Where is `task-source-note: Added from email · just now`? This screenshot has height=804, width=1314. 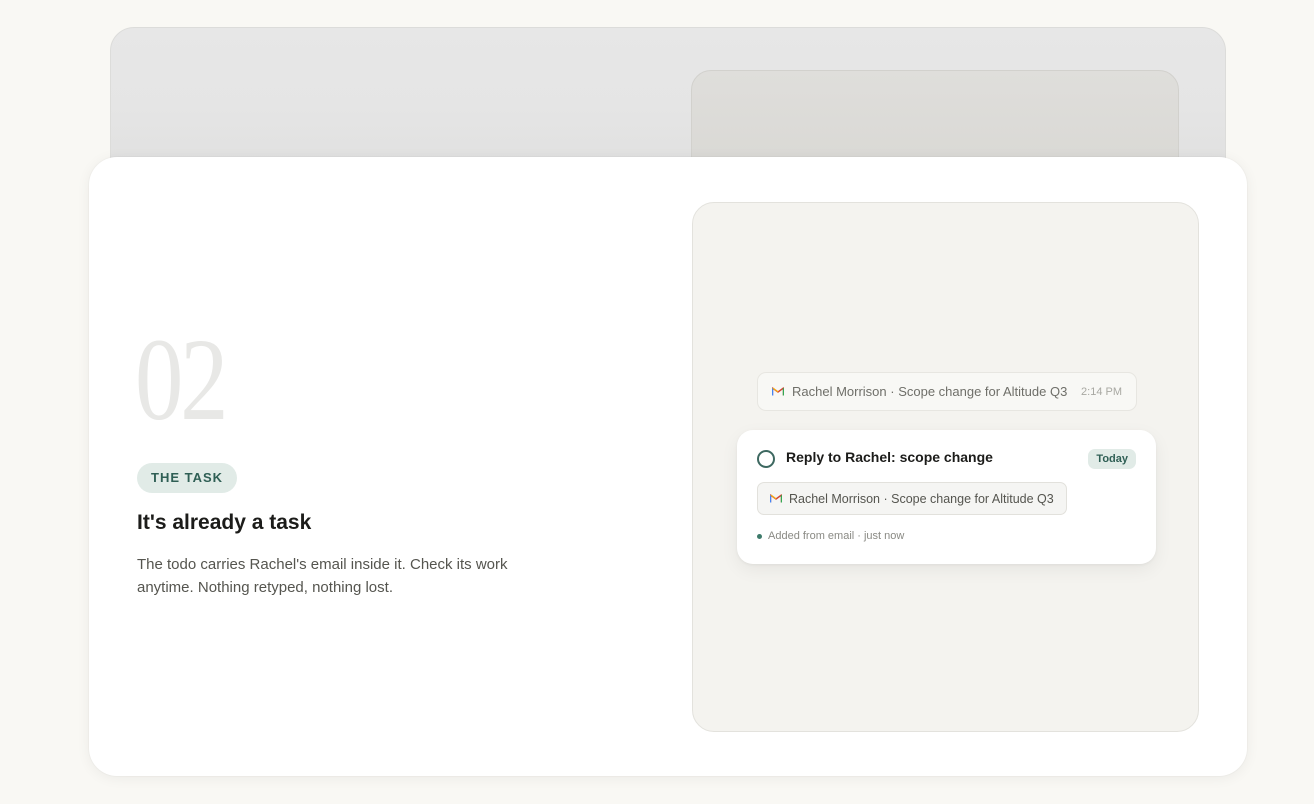 task-source-note: Added from email · just now is located at coordinates (830, 536).